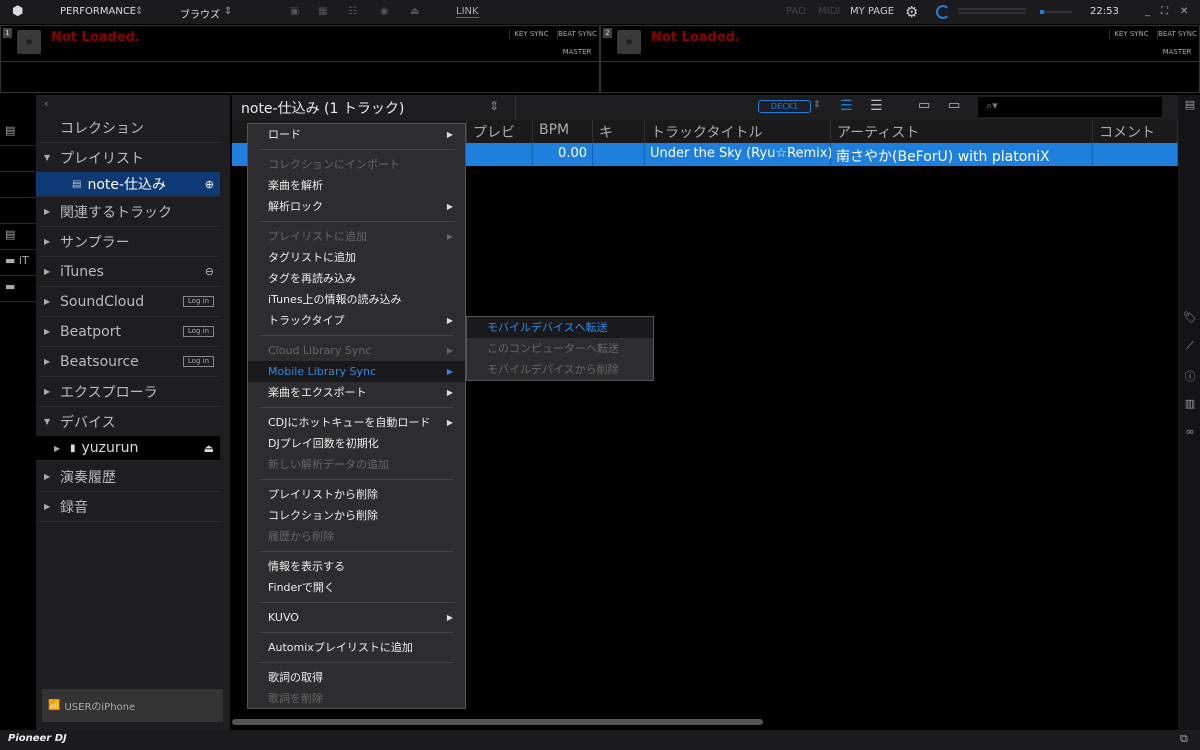  I want to click on rekordbox-logo-icon: ⬢, so click(17, 11).